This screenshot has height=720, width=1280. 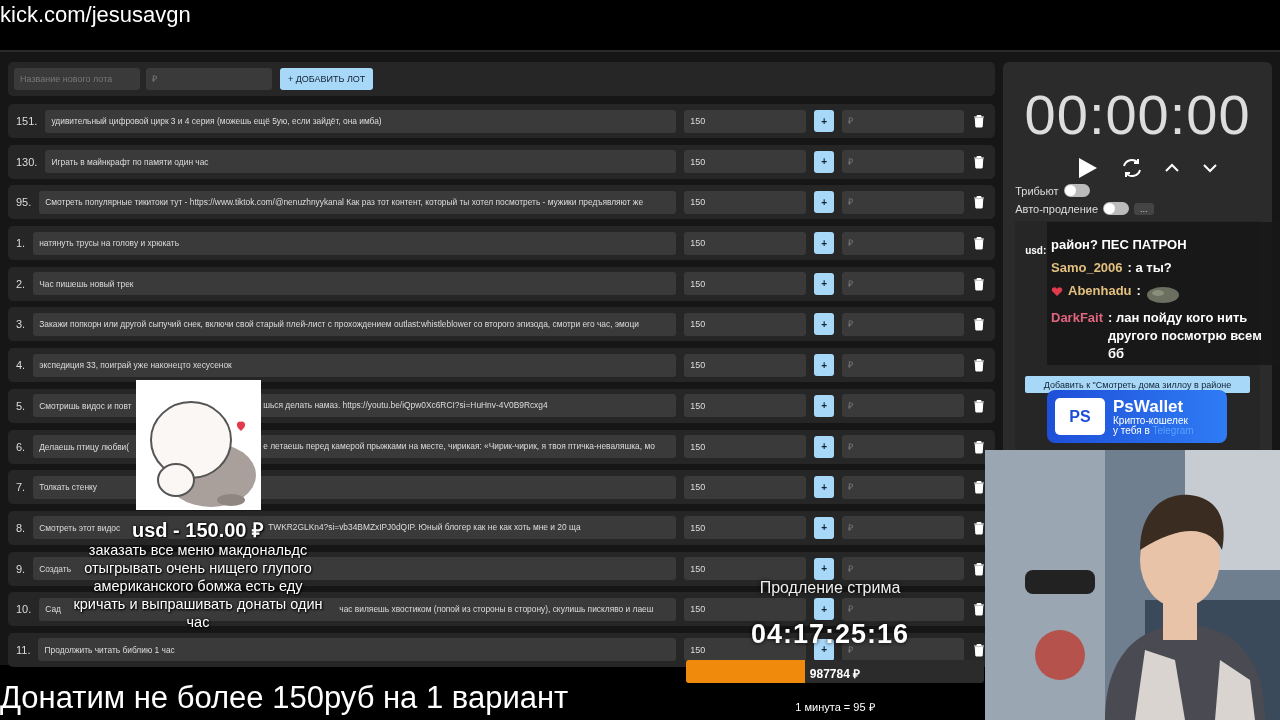 I want to click on extension-title: Продление стрима, so click(x=830, y=587).